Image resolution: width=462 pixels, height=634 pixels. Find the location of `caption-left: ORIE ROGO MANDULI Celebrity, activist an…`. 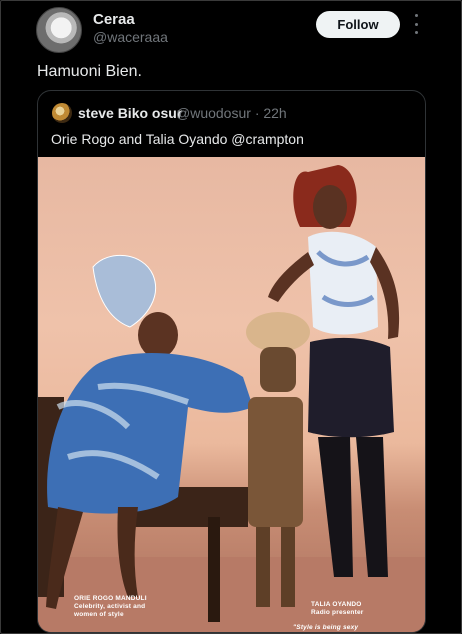

caption-left: ORIE ROGO MANDULI Celebrity, activist an… is located at coordinates (110, 607).